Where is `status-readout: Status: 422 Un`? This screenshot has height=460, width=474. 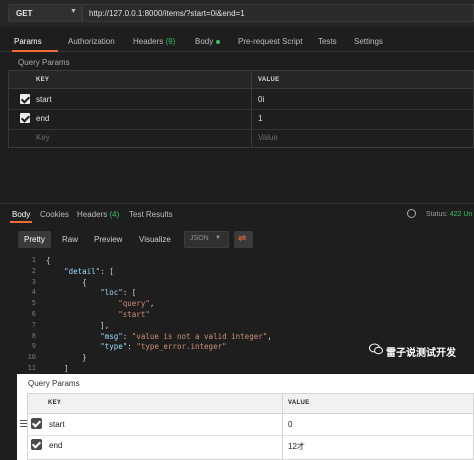 status-readout: Status: 422 Un is located at coordinates (449, 214).